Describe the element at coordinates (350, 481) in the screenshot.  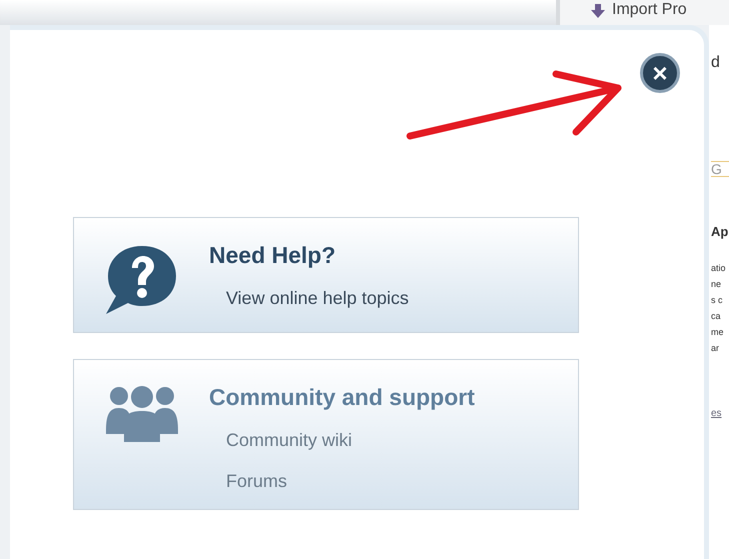
I see `help-link: Forums` at that location.